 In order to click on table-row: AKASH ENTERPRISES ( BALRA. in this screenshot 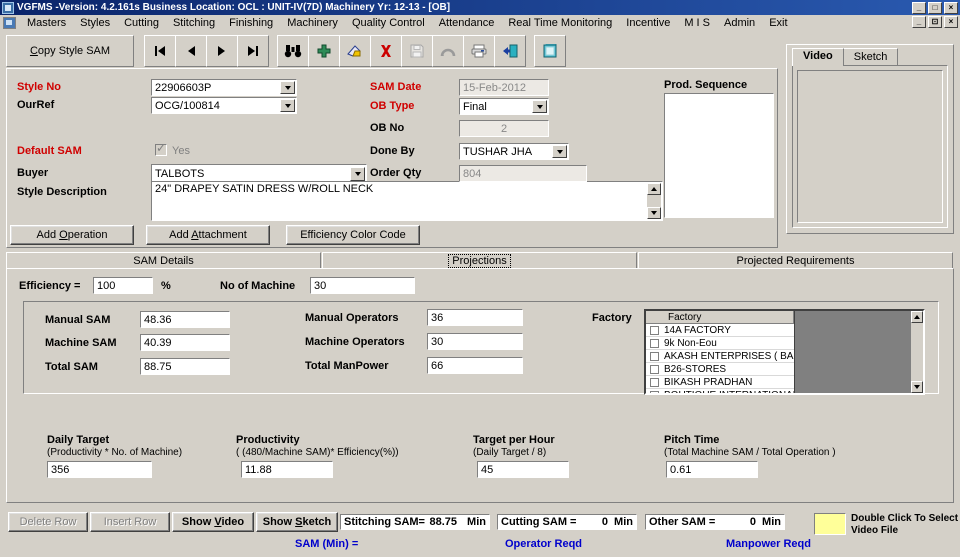, I will do `click(720, 356)`.